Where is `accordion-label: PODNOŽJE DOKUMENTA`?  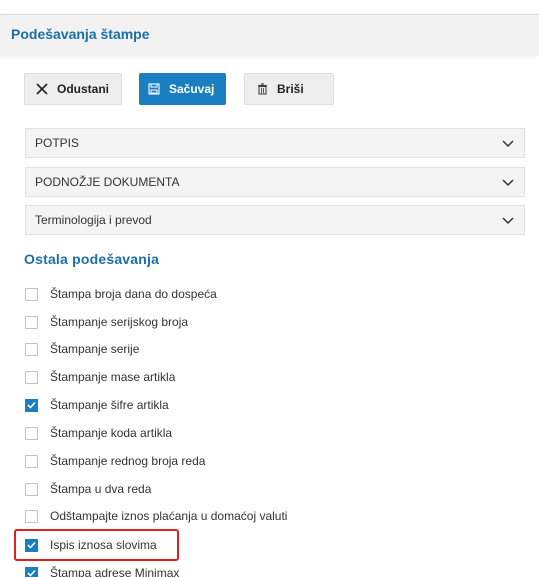 accordion-label: PODNOŽJE DOKUMENTA is located at coordinates (107, 182).